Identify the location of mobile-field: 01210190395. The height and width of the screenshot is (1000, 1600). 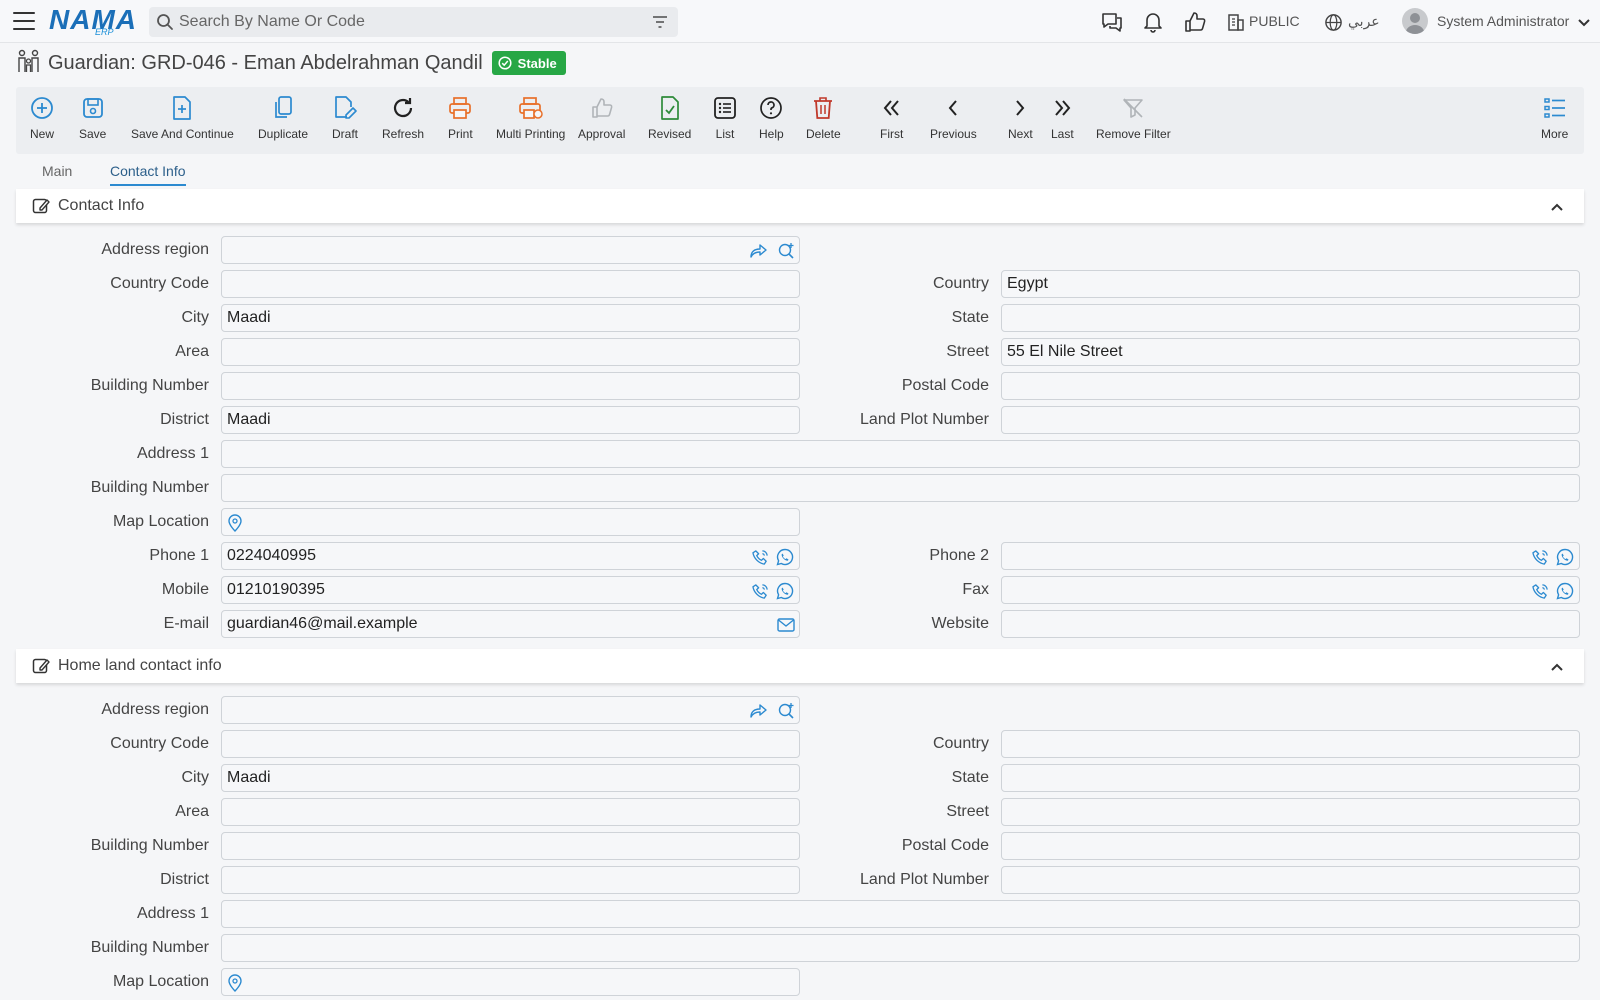
(510, 590).